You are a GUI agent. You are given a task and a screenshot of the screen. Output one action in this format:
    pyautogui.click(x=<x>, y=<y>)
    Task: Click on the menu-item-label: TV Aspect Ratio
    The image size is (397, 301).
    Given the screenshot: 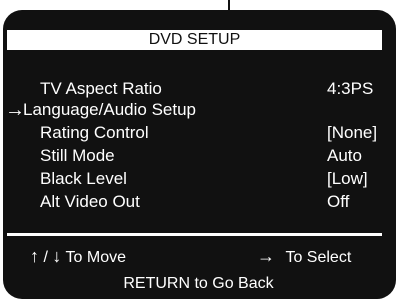 What is the action you would take?
    pyautogui.click(x=101, y=88)
    